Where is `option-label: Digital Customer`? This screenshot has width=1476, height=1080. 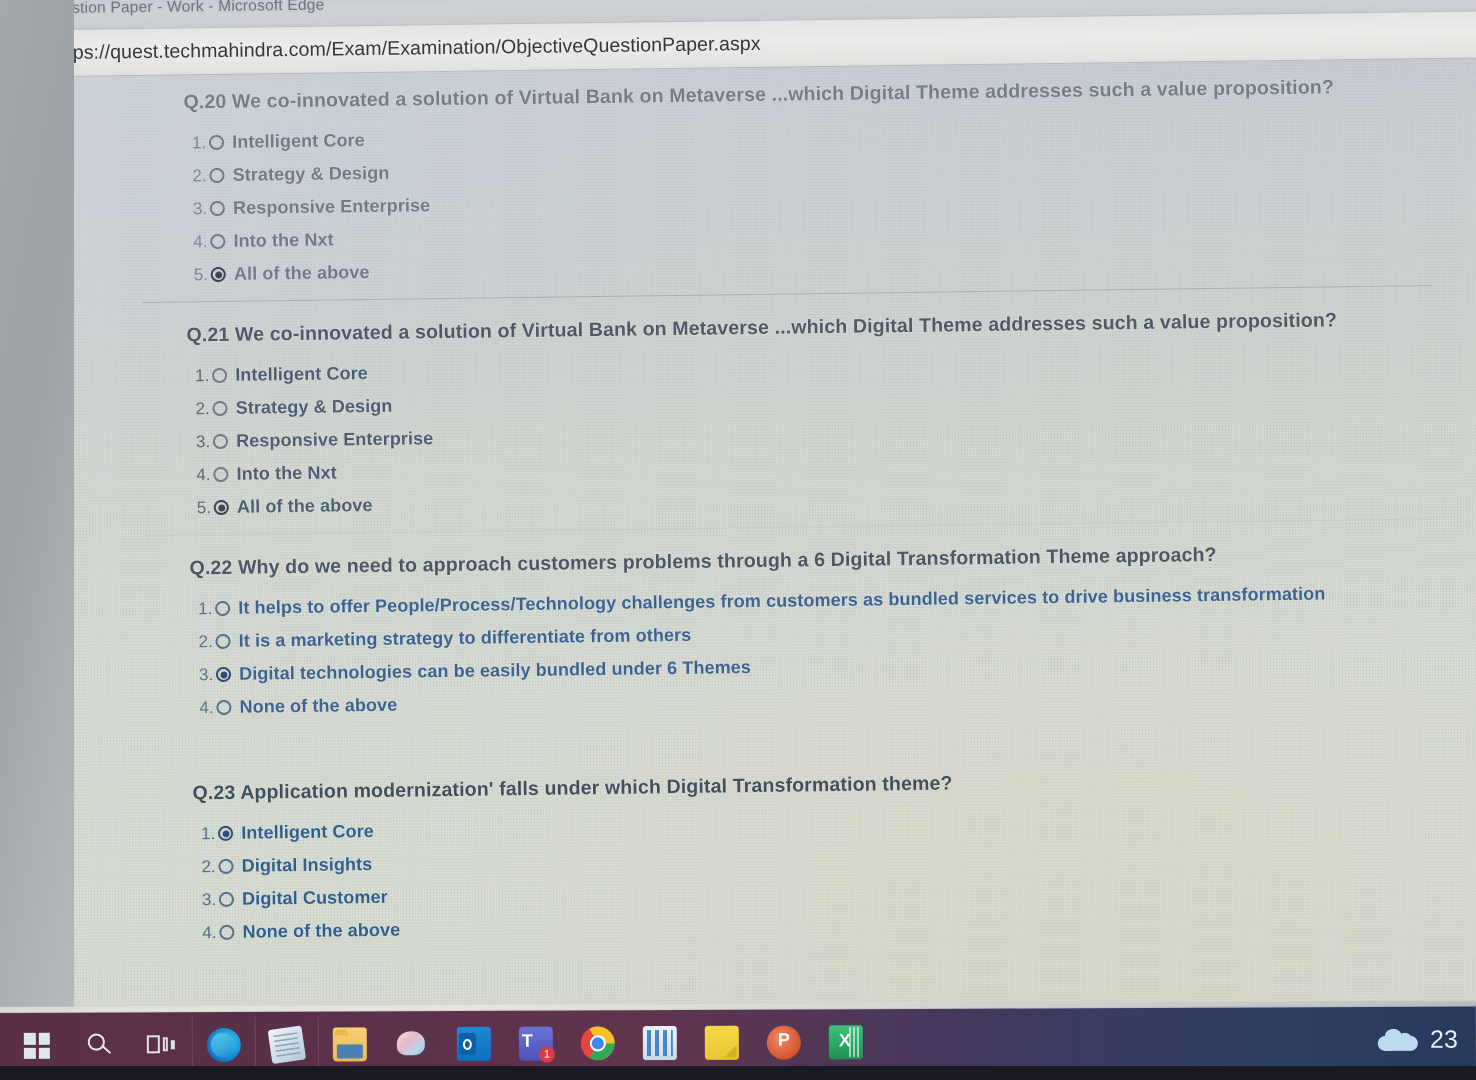 option-label: Digital Customer is located at coordinates (314, 897).